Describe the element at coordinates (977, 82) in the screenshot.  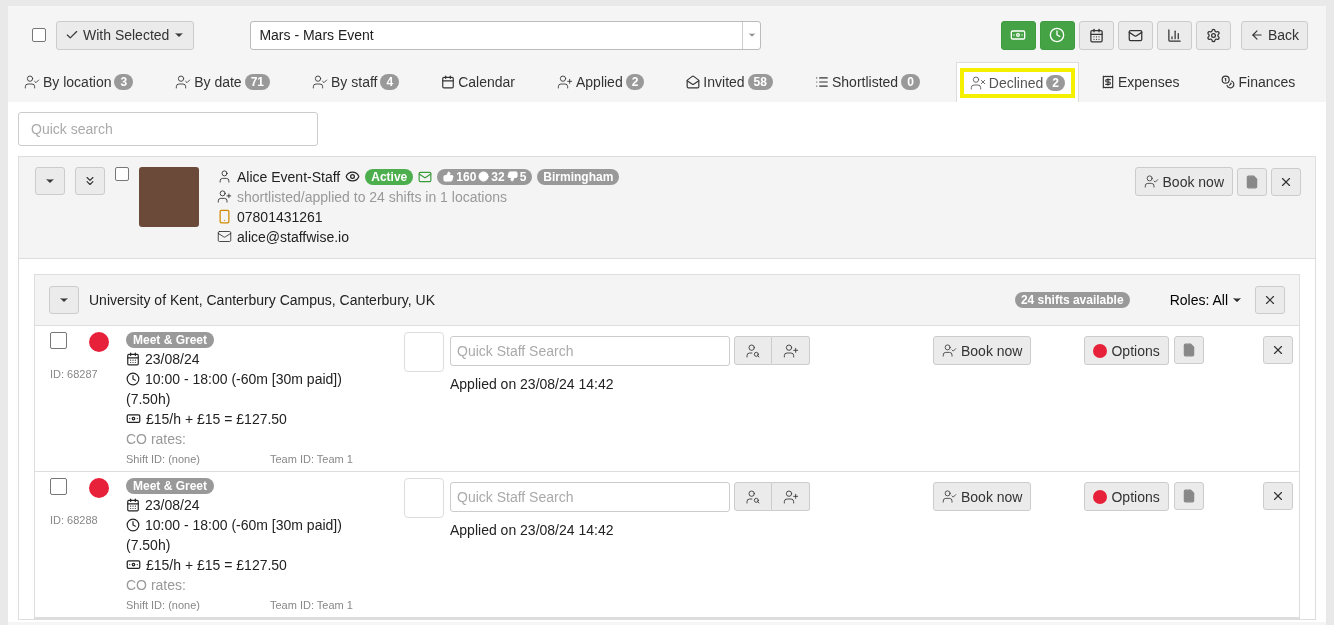
I see `user-x-icon` at that location.